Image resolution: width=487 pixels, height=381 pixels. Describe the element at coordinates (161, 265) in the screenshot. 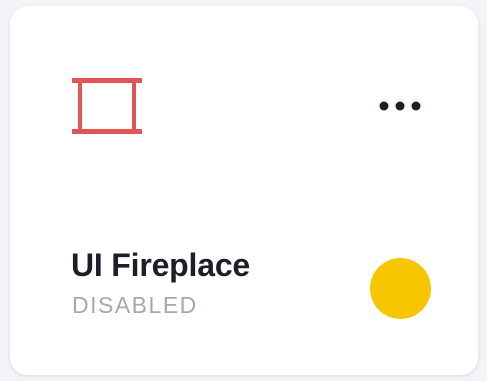

I see `device-name: UI Fireplace` at that location.